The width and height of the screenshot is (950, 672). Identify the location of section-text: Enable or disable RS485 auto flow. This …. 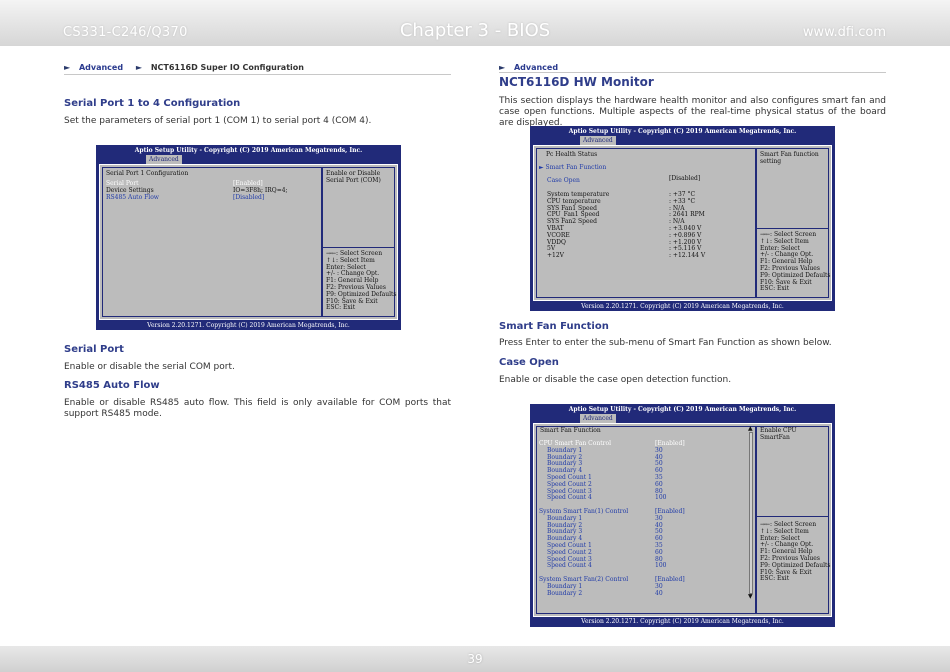
(257, 408).